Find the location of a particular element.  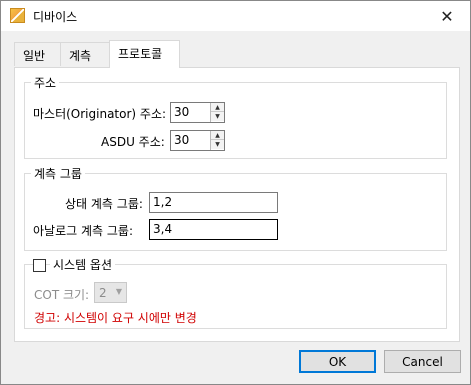

master-address-value: 30 is located at coordinates (182, 112).